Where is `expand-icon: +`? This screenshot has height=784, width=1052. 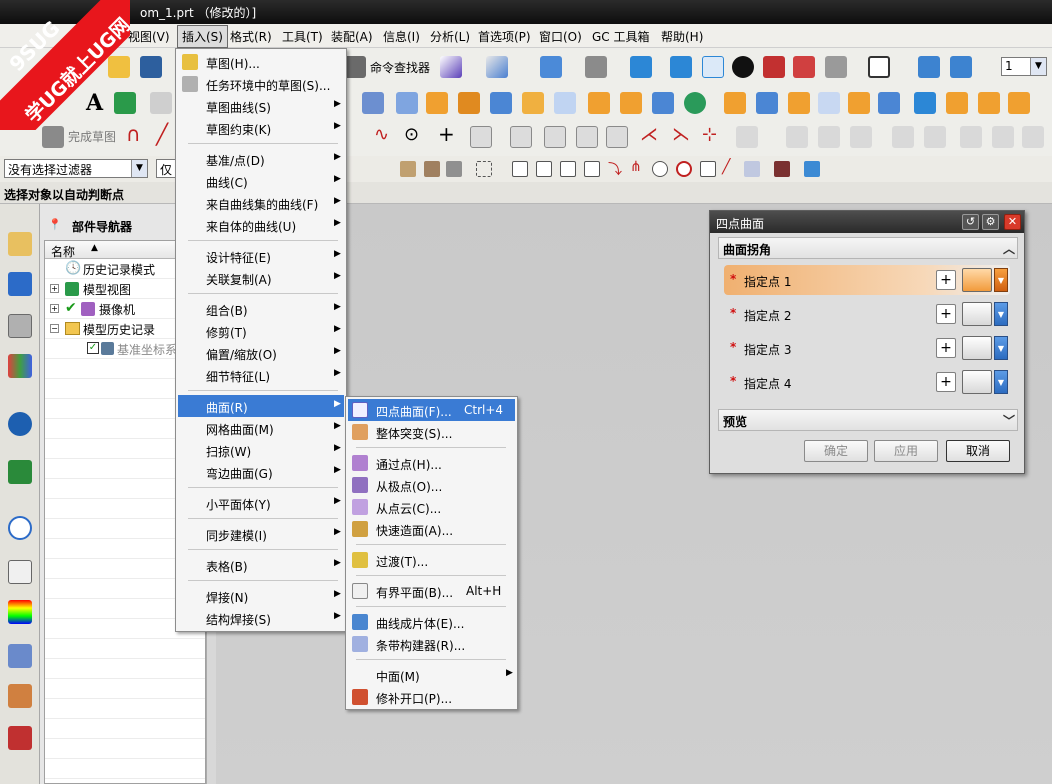
expand-icon: + is located at coordinates (54, 288).